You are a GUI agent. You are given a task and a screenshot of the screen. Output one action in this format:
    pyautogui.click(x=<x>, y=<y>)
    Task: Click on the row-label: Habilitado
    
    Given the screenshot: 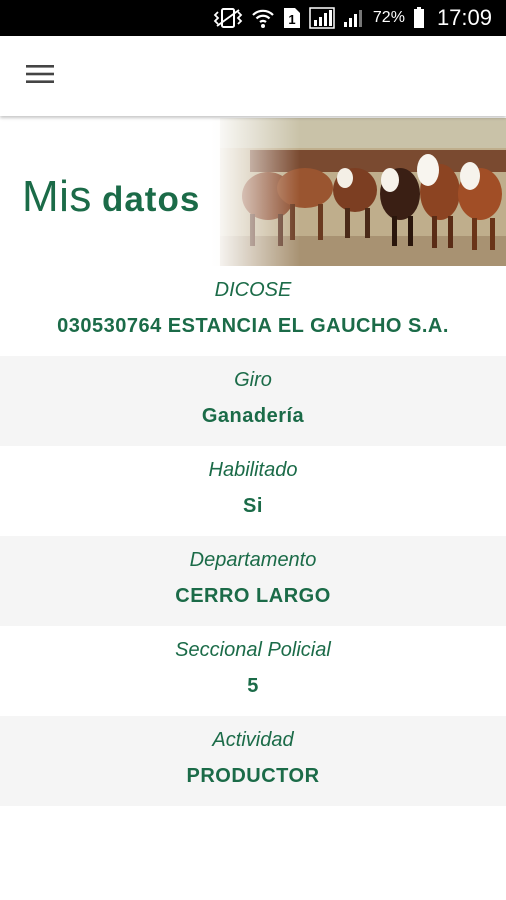 What is the action you would take?
    pyautogui.click(x=253, y=470)
    